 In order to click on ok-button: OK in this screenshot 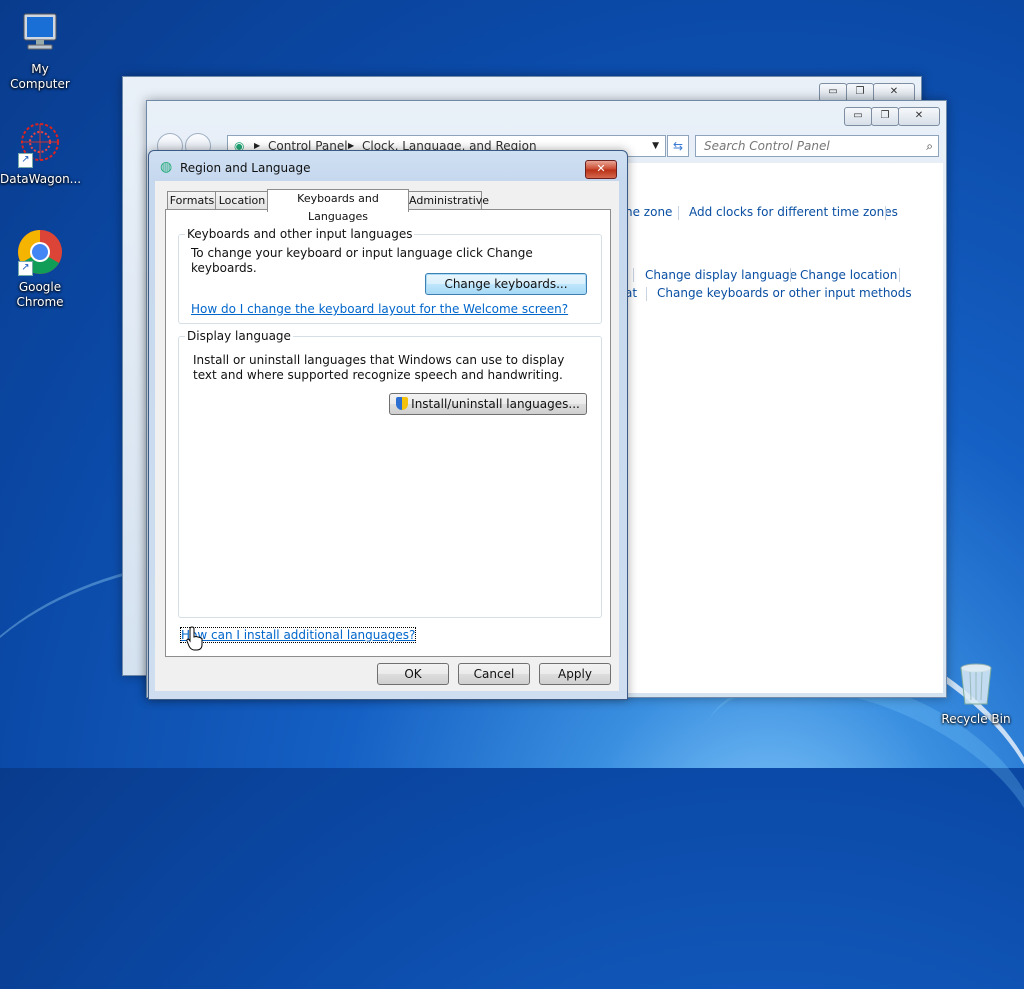, I will do `click(413, 674)`.